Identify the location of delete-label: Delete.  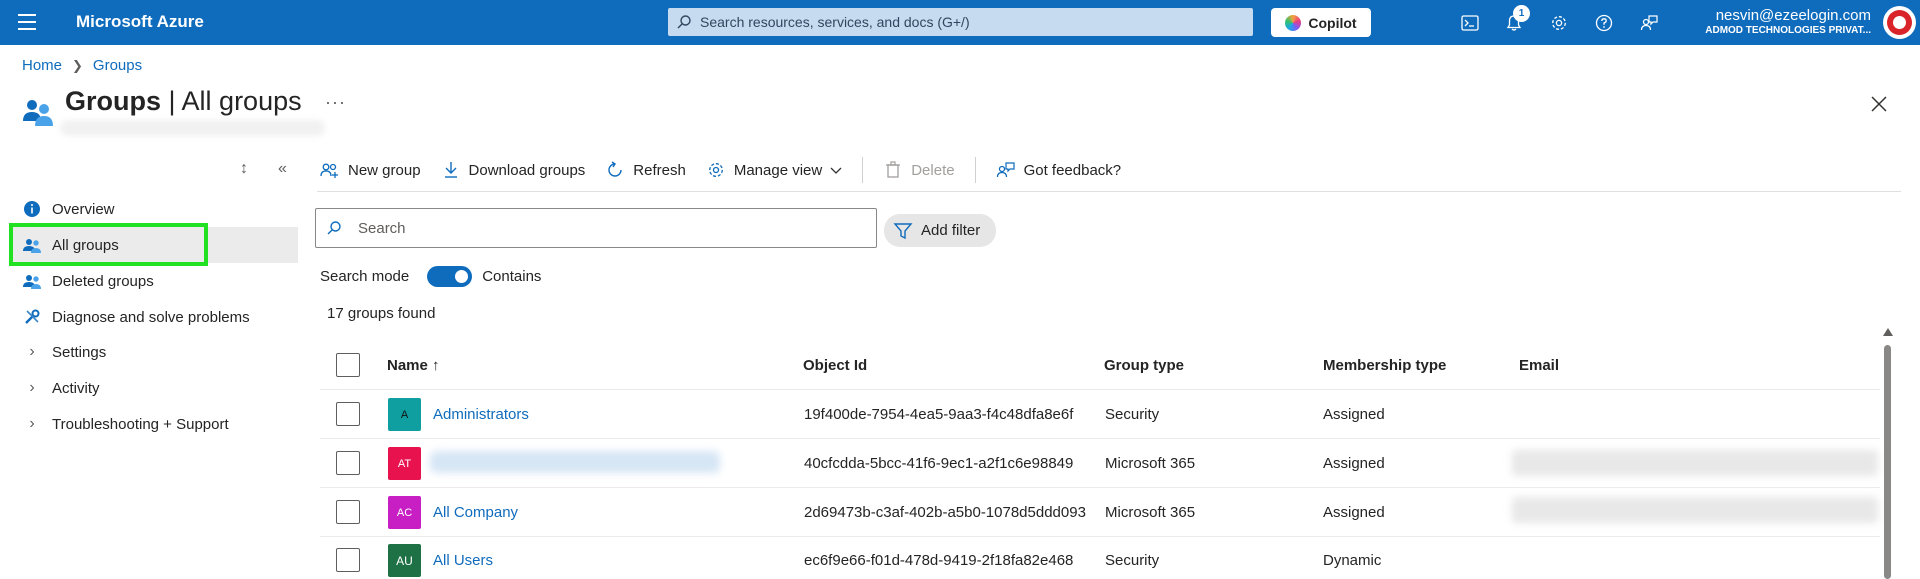
(933, 170).